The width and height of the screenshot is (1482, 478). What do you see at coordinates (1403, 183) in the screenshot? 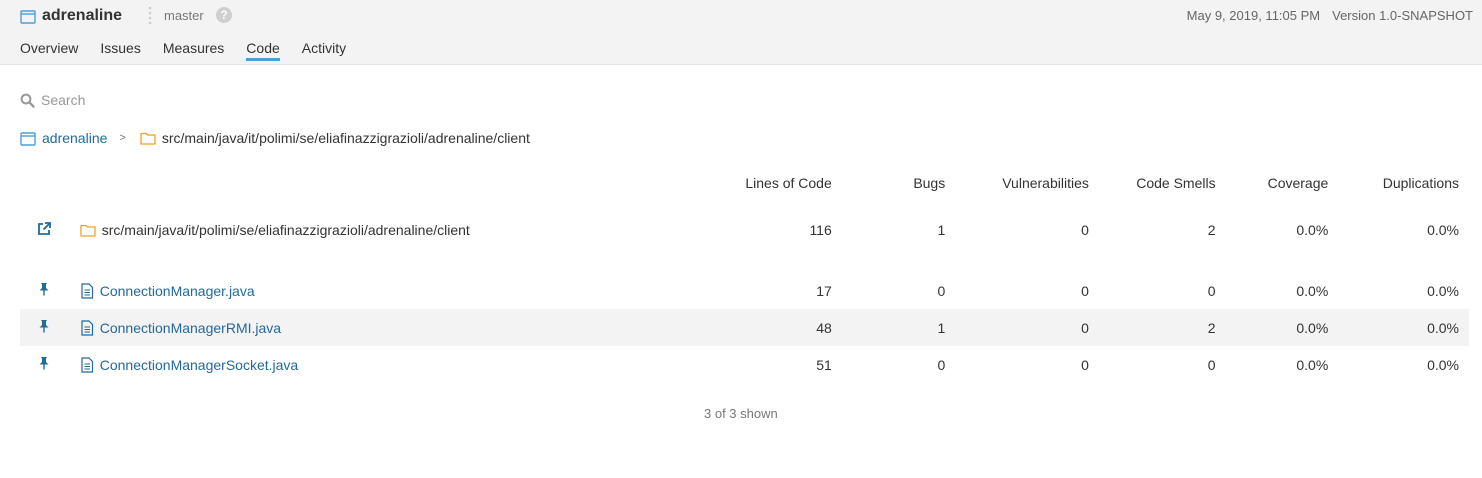
I see `column-duplications: Duplications` at bounding box center [1403, 183].